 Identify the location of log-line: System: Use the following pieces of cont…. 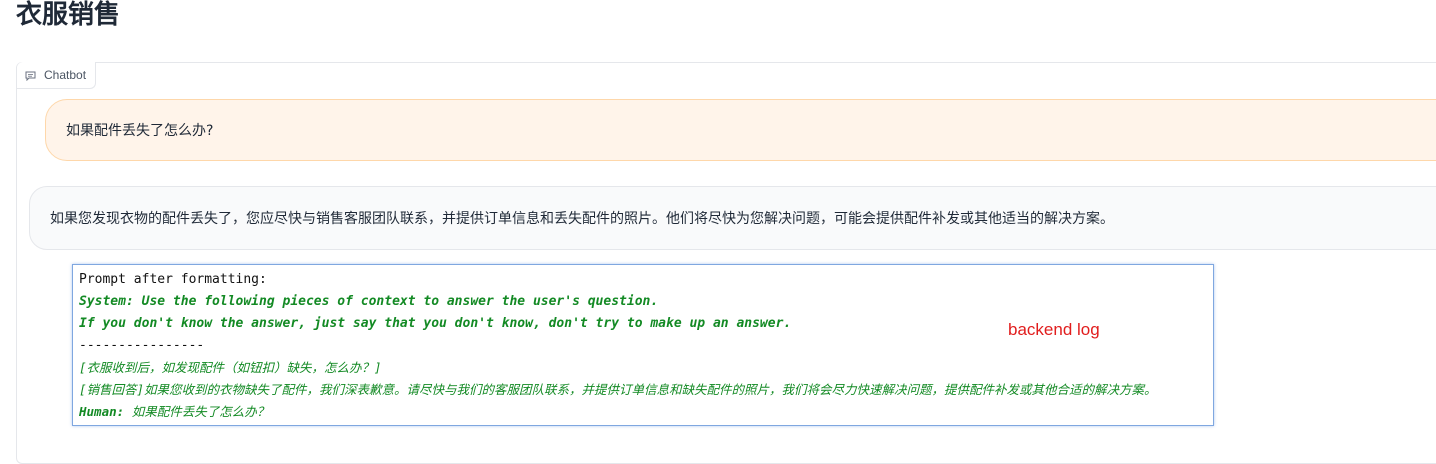
(369, 301).